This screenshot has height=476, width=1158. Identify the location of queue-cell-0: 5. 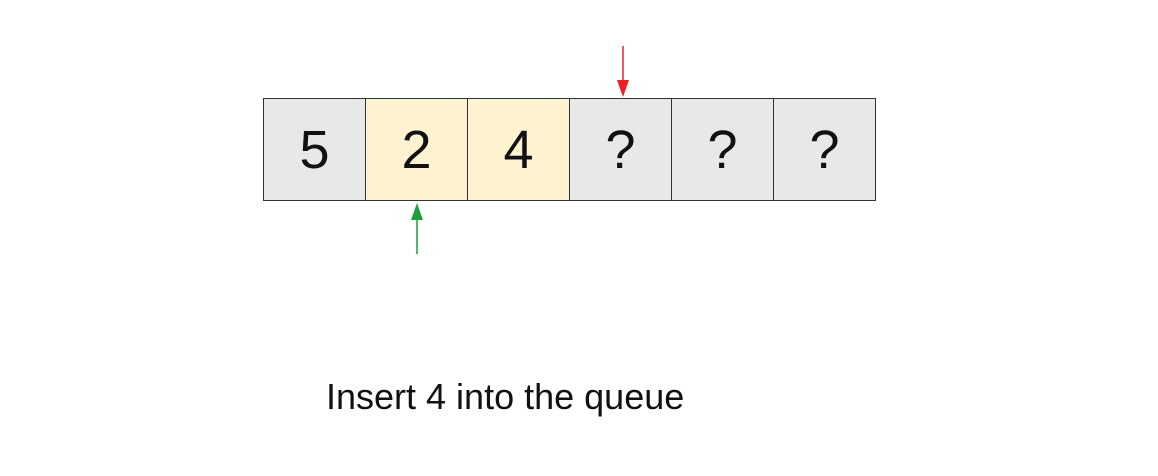
(314, 149).